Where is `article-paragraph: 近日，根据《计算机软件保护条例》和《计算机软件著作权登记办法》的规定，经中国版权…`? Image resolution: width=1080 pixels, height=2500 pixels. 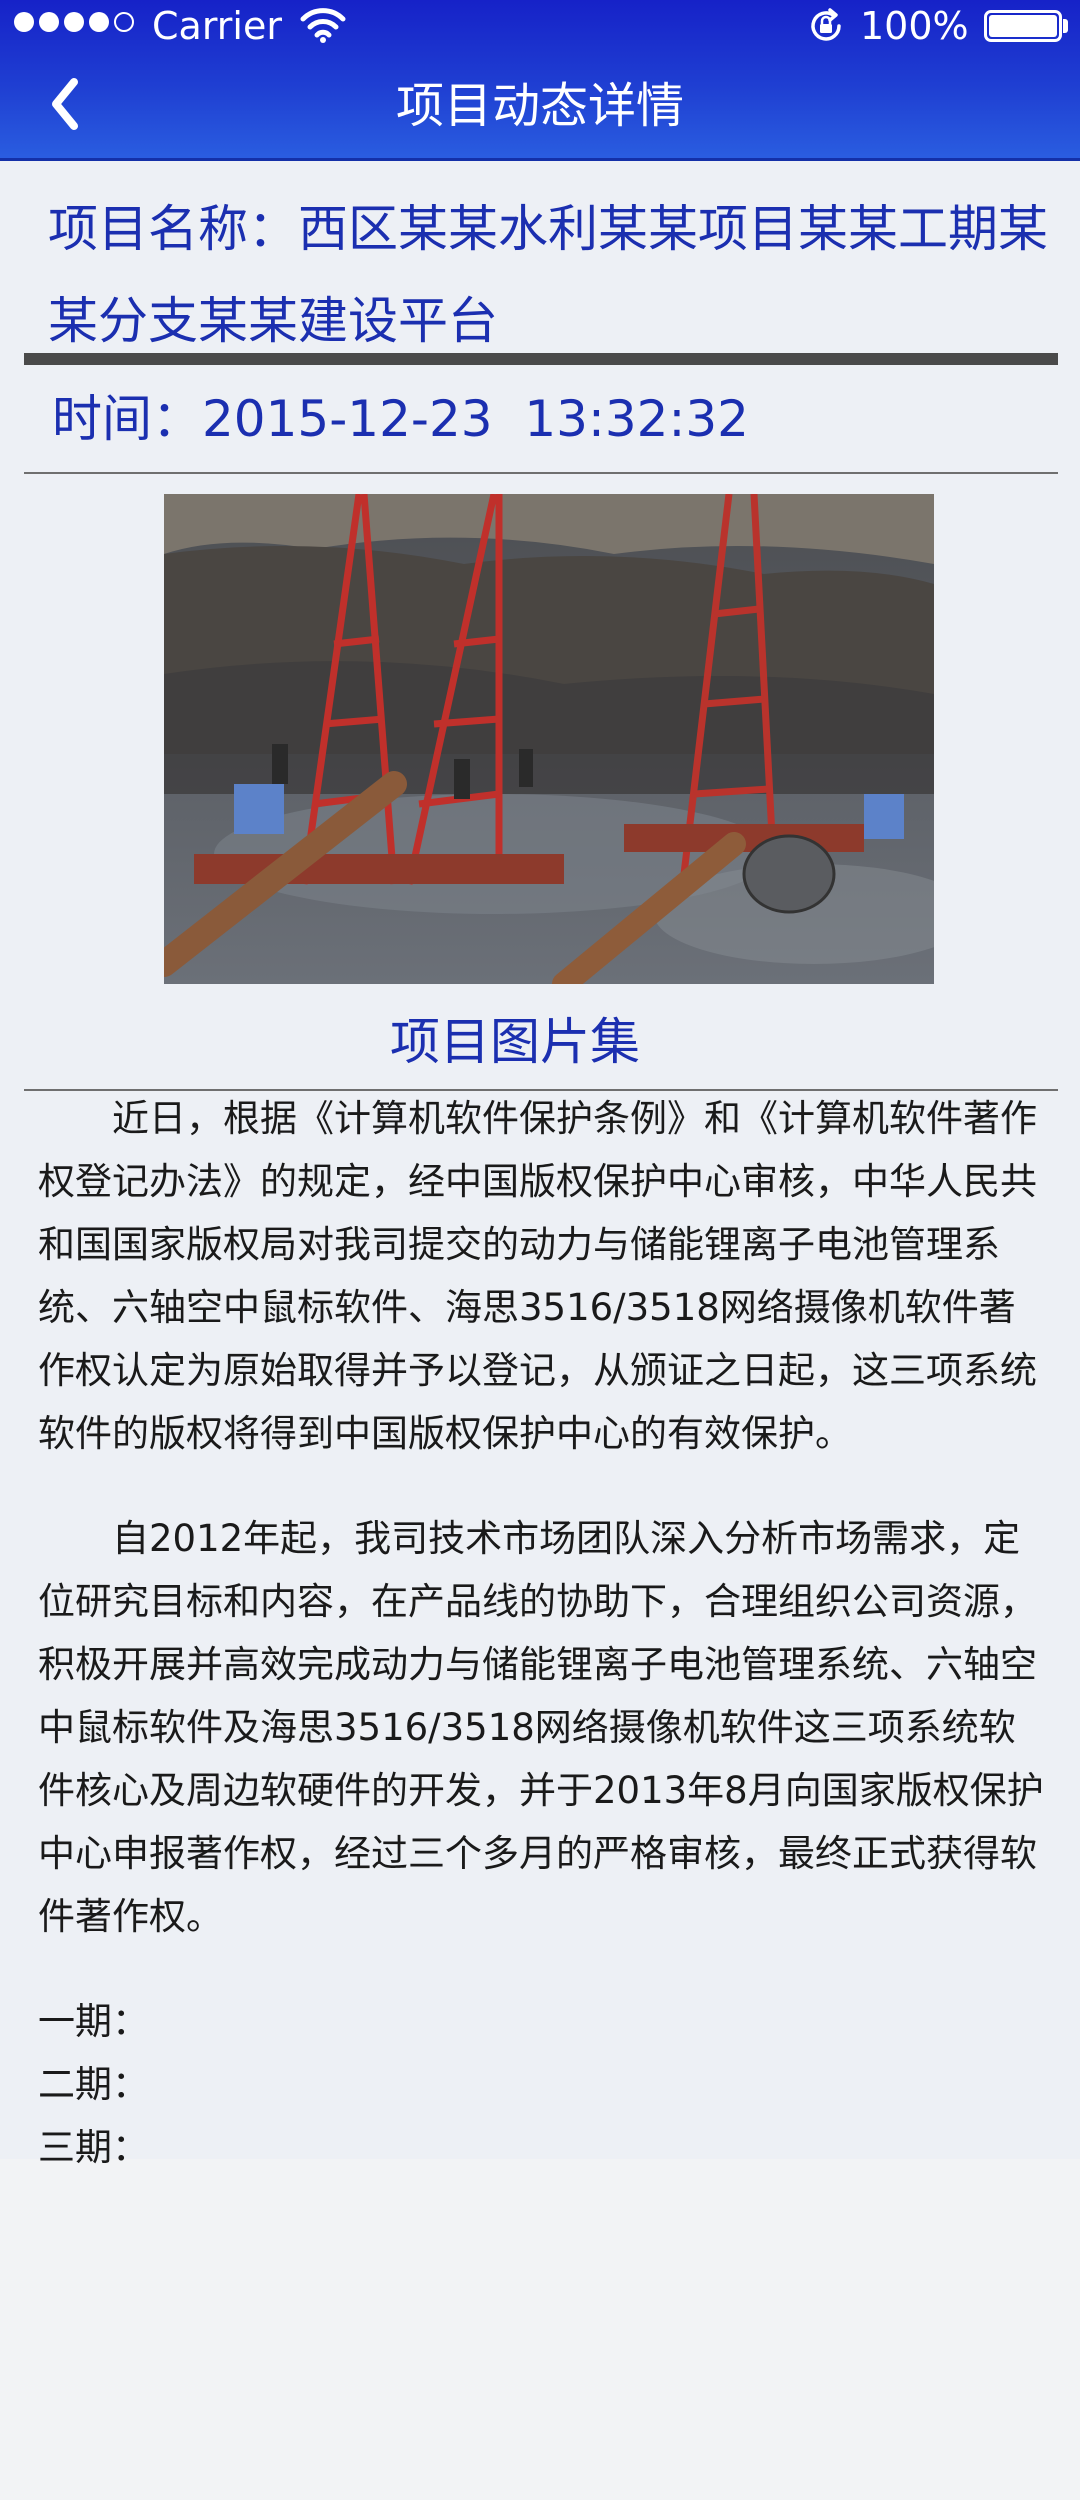
article-paragraph: 近日，根据《计算机软件保护条例》和《计算机软件著作权登记办法》的规定，经中国版权… is located at coordinates (537, 1276).